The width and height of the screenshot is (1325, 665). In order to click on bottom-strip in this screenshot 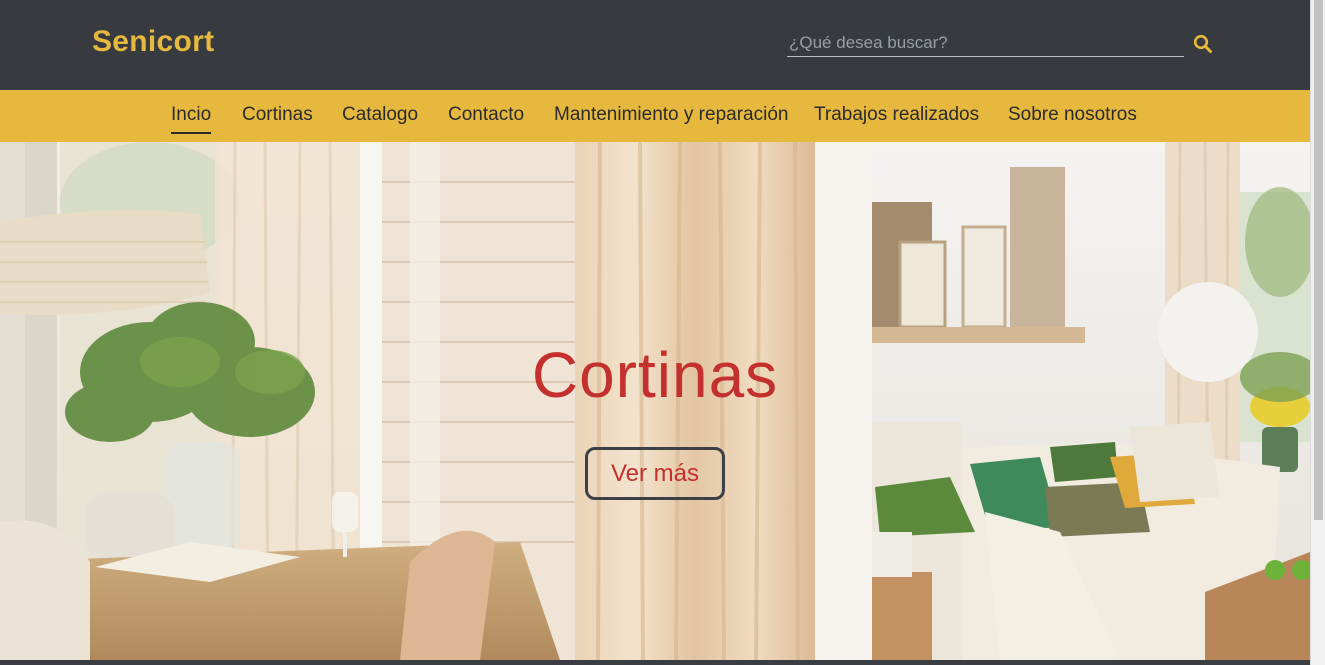, I will do `click(655, 662)`.